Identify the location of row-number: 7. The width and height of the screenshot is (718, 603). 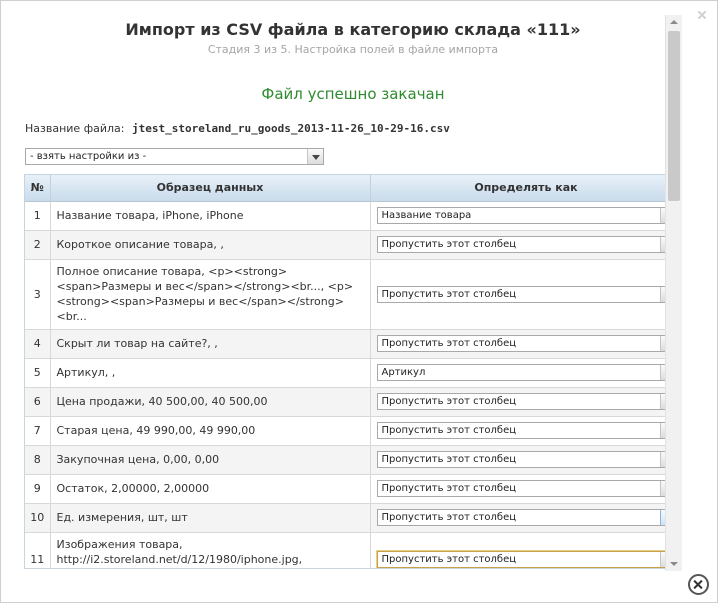
(38, 431).